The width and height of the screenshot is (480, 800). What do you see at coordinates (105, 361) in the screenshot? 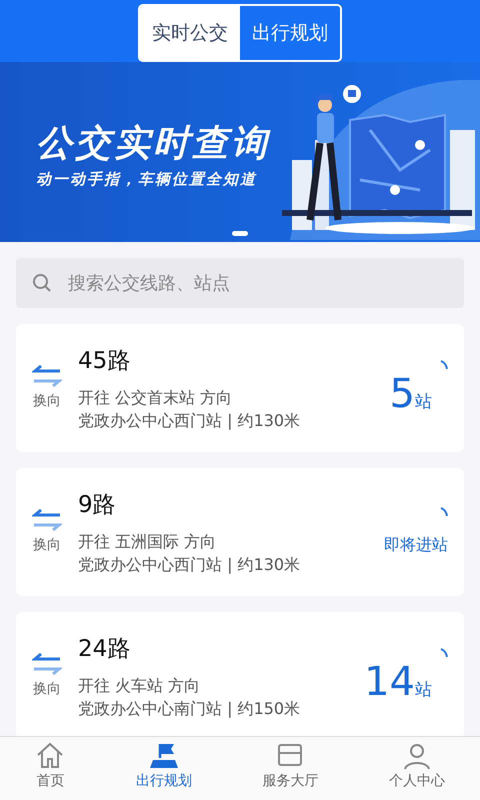
I see `route-name: 45路` at bounding box center [105, 361].